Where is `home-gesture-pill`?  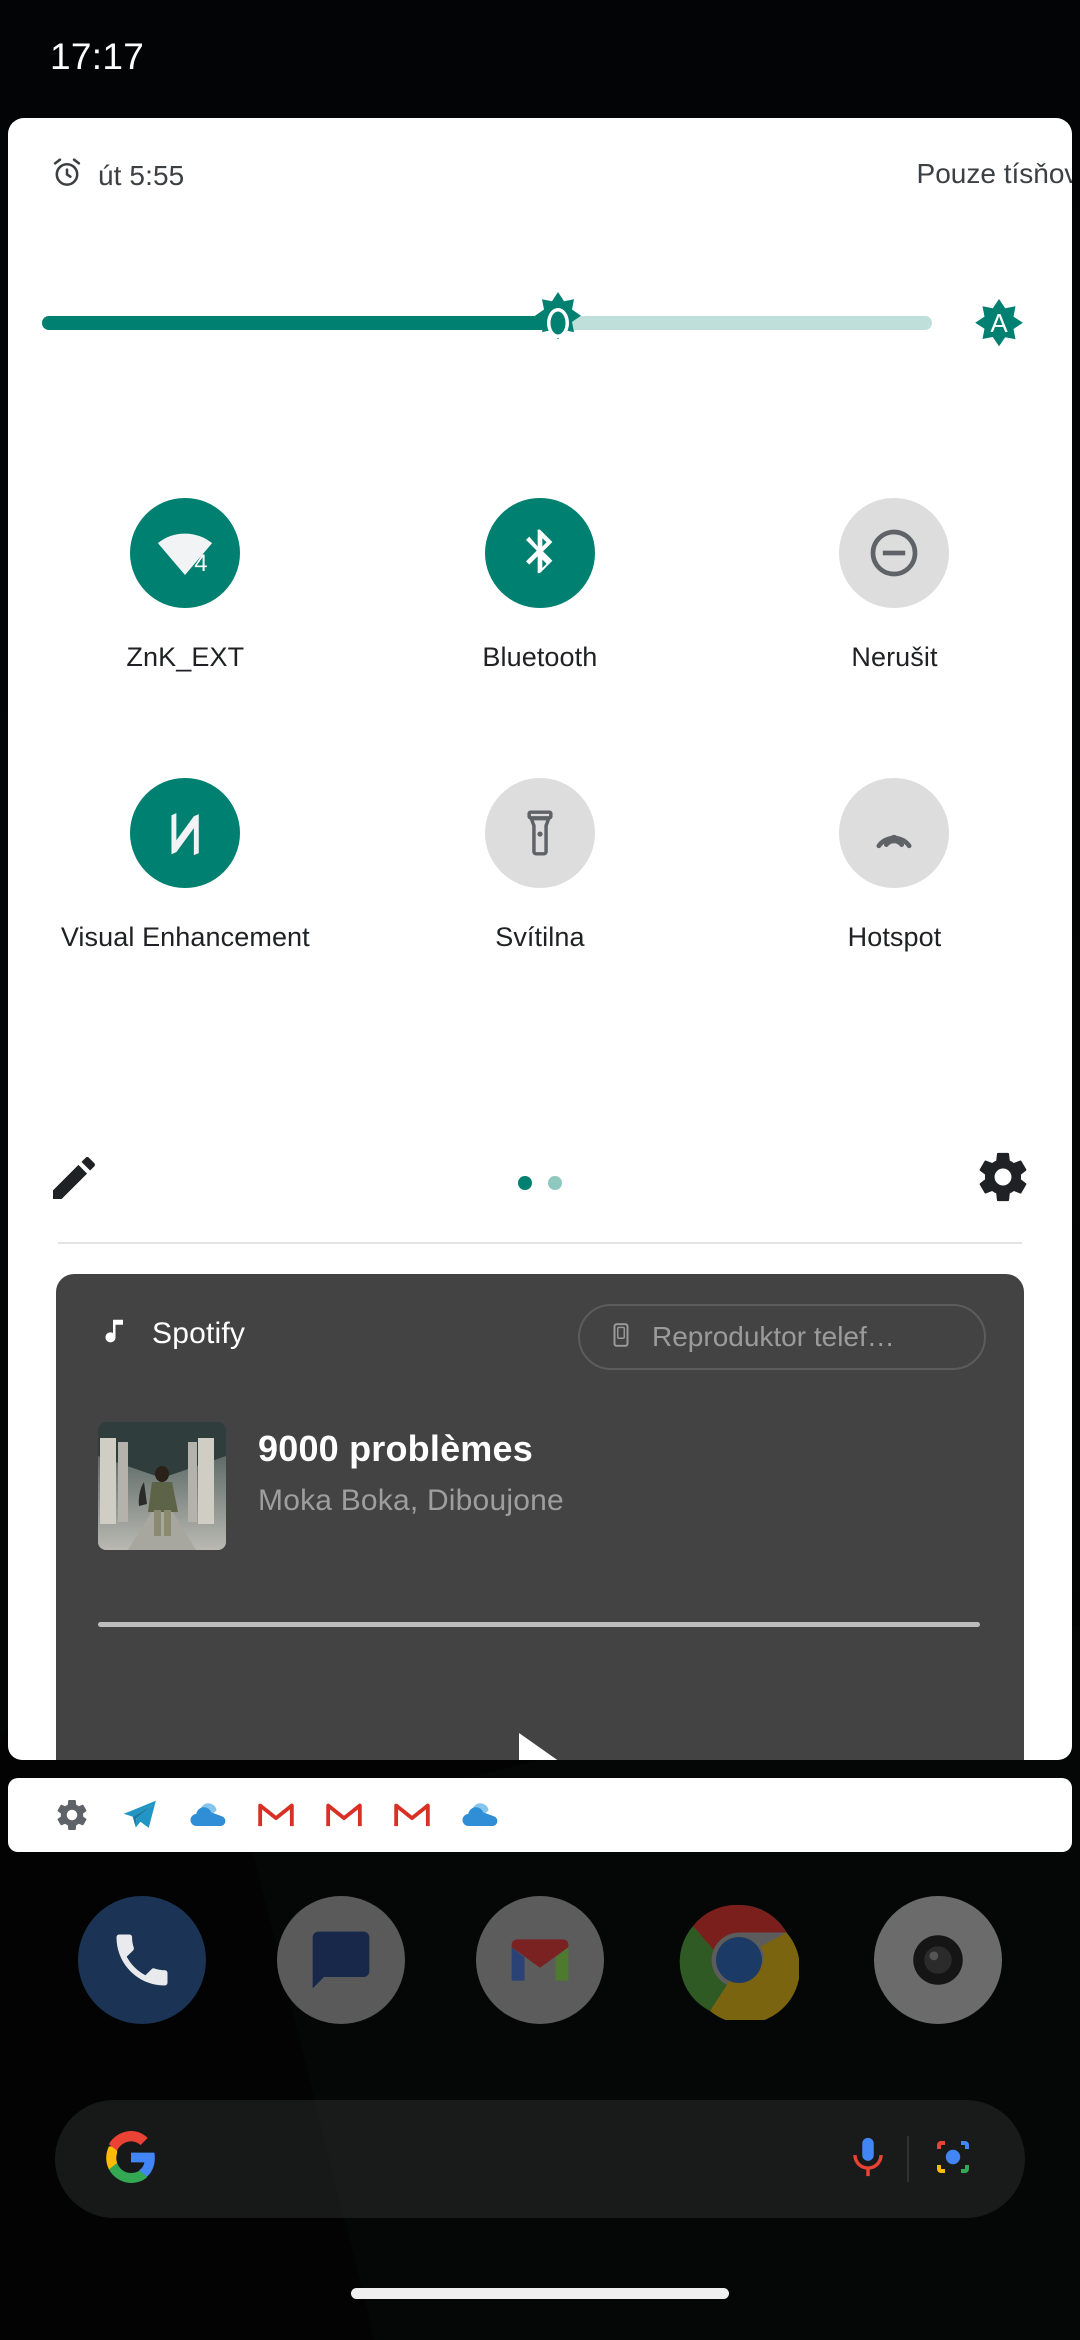 home-gesture-pill is located at coordinates (540, 2293).